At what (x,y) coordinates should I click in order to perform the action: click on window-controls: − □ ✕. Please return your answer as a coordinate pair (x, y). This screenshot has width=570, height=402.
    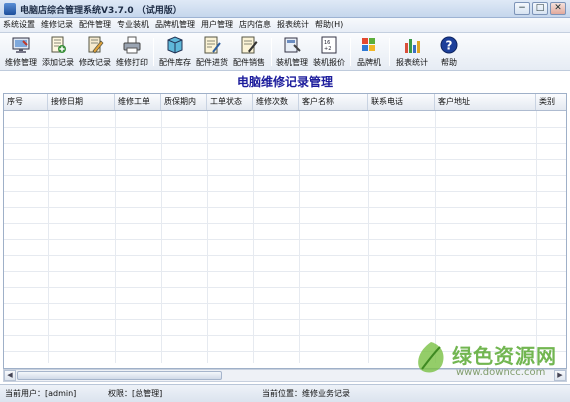
    Looking at the image, I should click on (540, 9).